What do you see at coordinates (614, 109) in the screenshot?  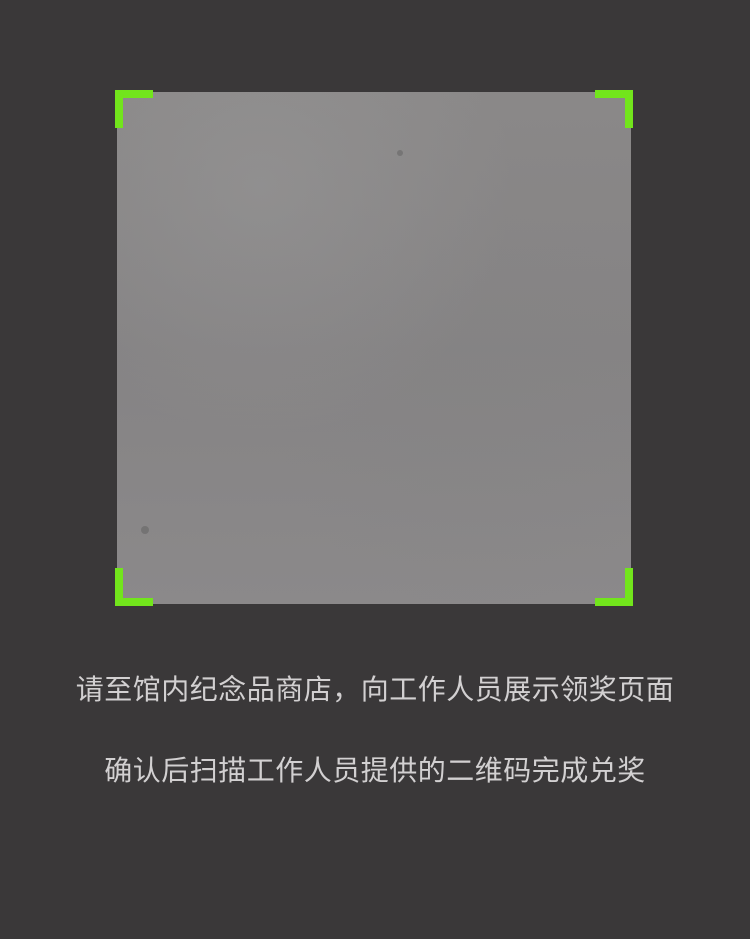 I see `scan-frame-corner-top-right` at bounding box center [614, 109].